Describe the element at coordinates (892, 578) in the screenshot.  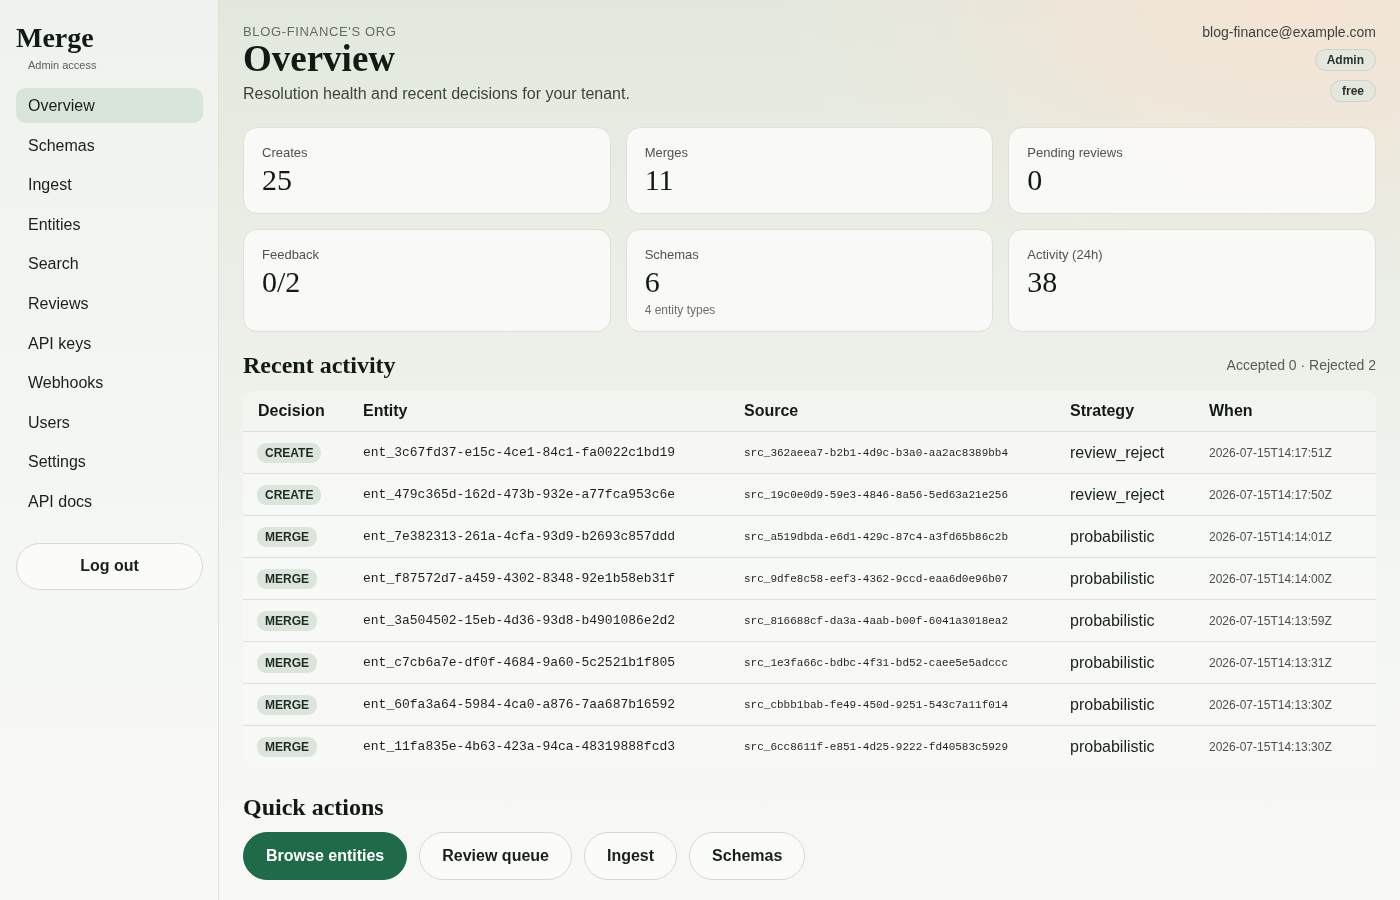
I see `source-id-cell: src_9dfe8c58-eef3-4362-9ccd-eaa6d0e96b07` at that location.